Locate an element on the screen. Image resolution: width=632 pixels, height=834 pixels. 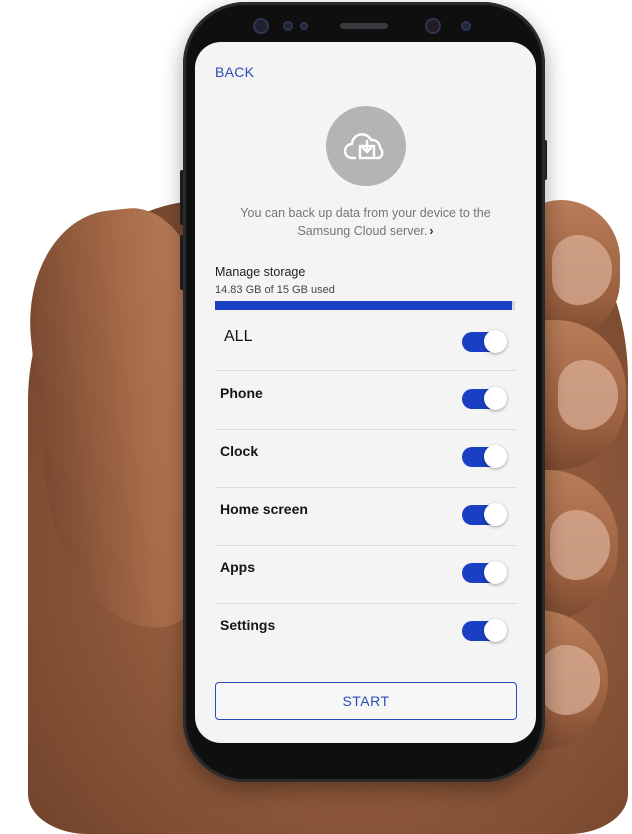
toggle-all is located at coordinates (484, 341).